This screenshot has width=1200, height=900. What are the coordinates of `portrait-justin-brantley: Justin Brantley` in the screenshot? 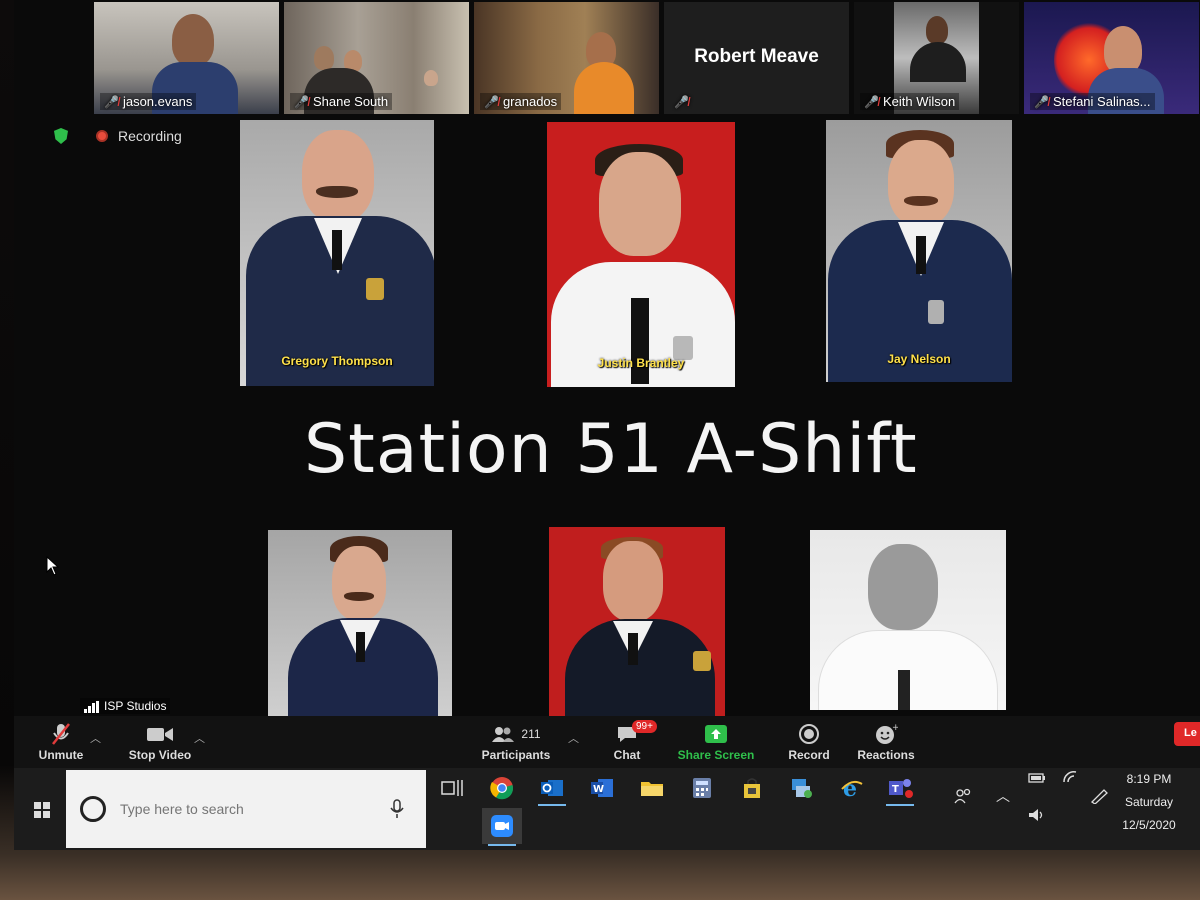 It's located at (641, 254).